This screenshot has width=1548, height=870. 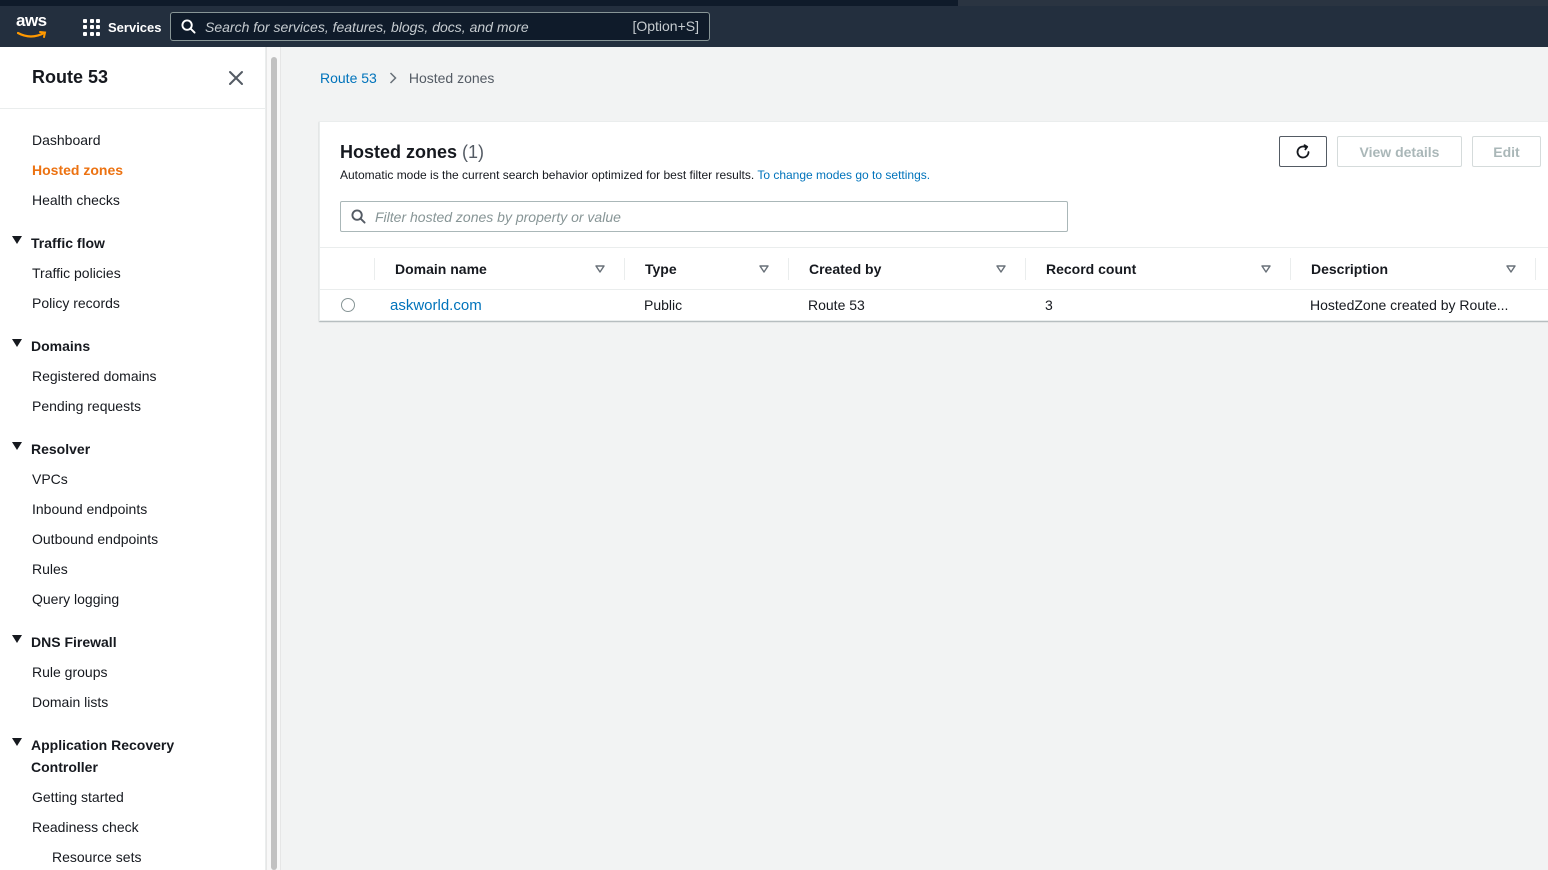 I want to click on sidebar-divider, so click(x=132, y=108).